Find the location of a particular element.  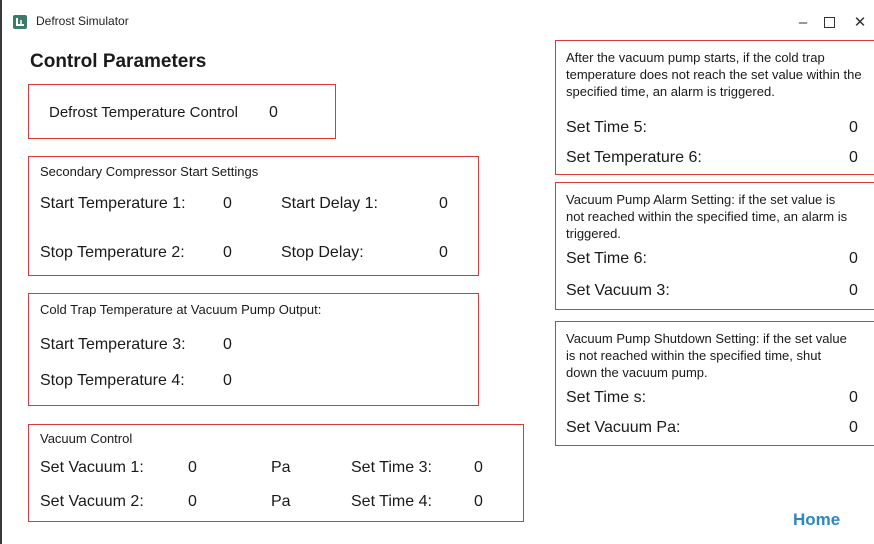

stop-temperature-2-value: 0 is located at coordinates (227, 253).